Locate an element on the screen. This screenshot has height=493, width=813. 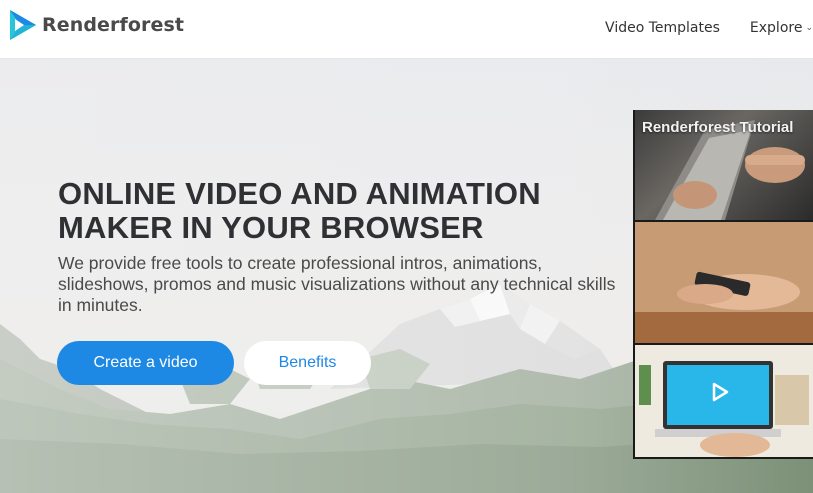
chevron-down-icon: ⌄ is located at coordinates (809, 28).